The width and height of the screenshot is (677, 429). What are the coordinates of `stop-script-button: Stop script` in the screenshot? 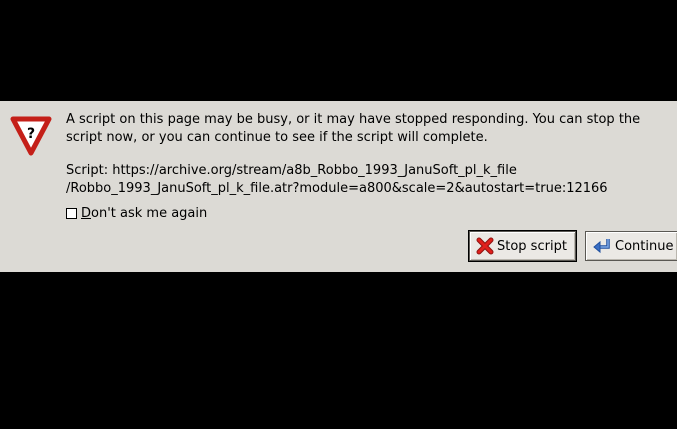 It's located at (522, 246).